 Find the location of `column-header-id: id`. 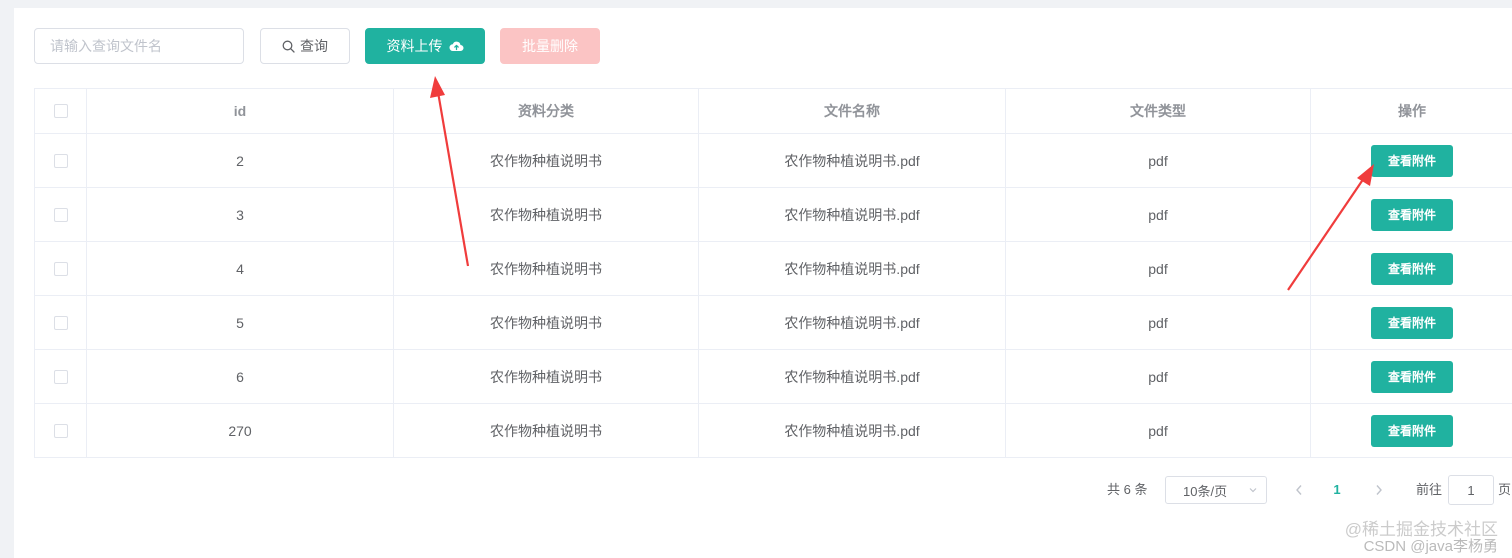

column-header-id: id is located at coordinates (240, 111).